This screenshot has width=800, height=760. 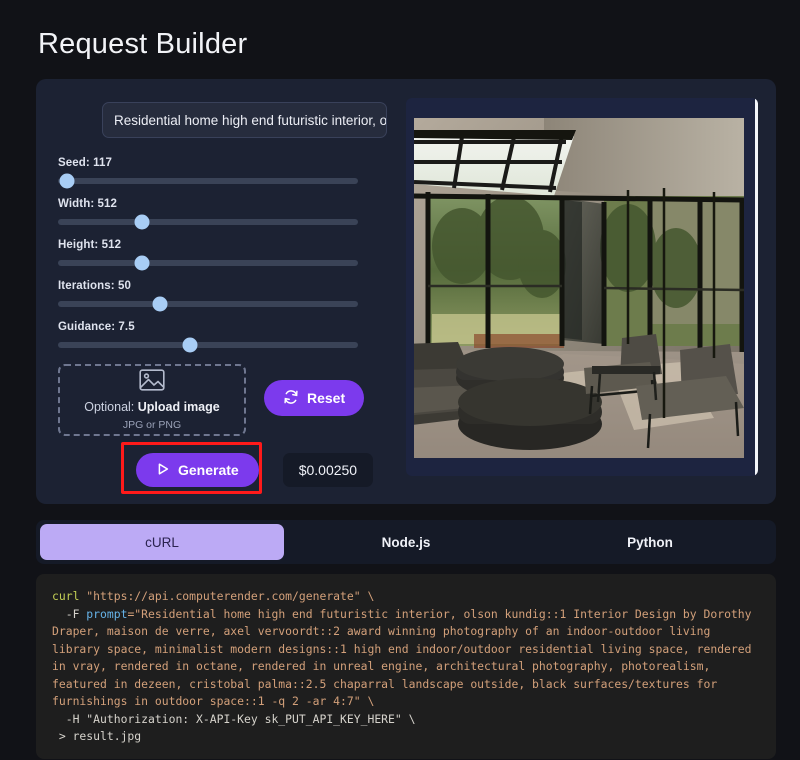 I want to click on refresh-icon, so click(x=291, y=398).